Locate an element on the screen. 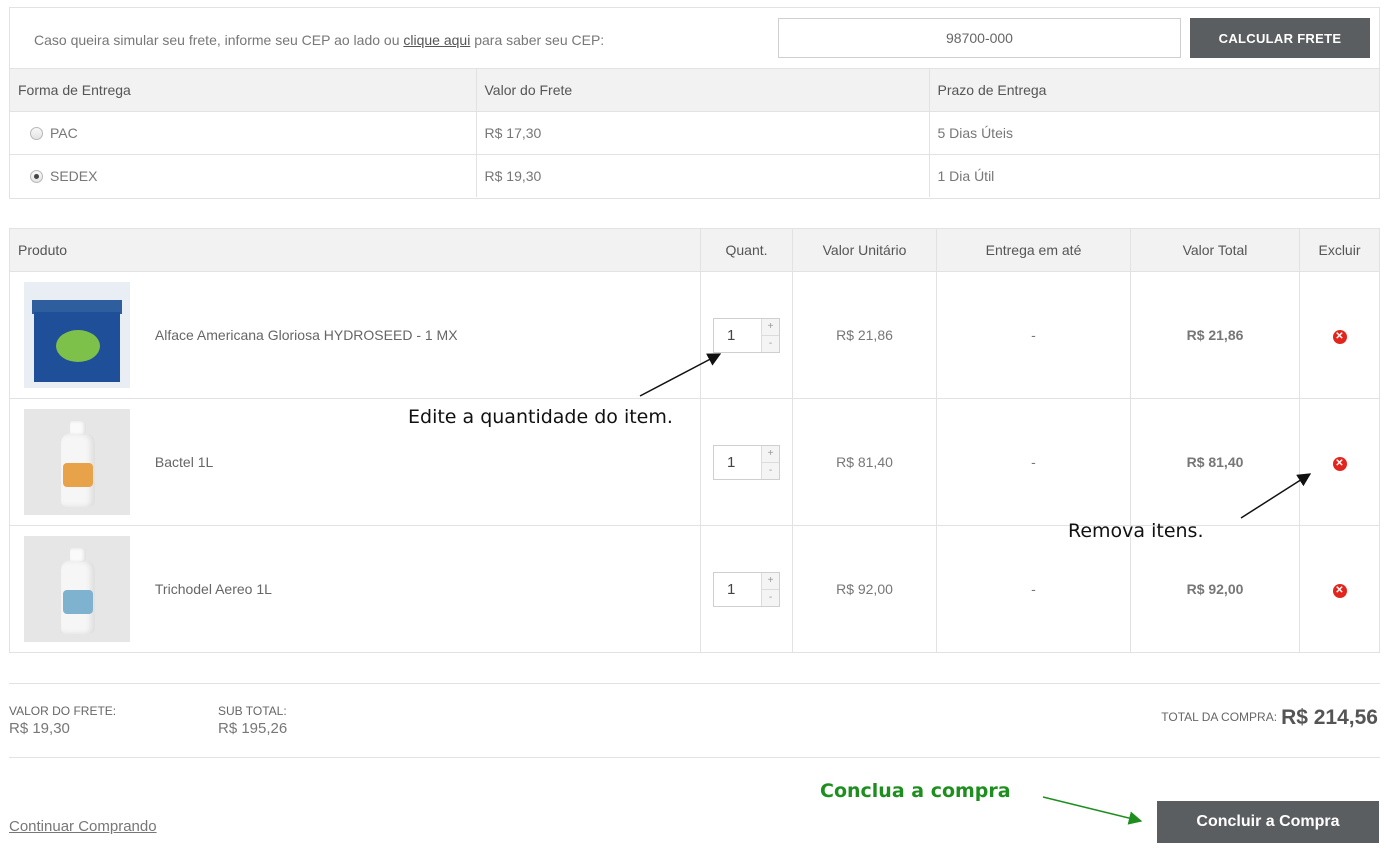 The height and width of the screenshot is (848, 1388). header-unit-price: Valor Unitário is located at coordinates (864, 250).